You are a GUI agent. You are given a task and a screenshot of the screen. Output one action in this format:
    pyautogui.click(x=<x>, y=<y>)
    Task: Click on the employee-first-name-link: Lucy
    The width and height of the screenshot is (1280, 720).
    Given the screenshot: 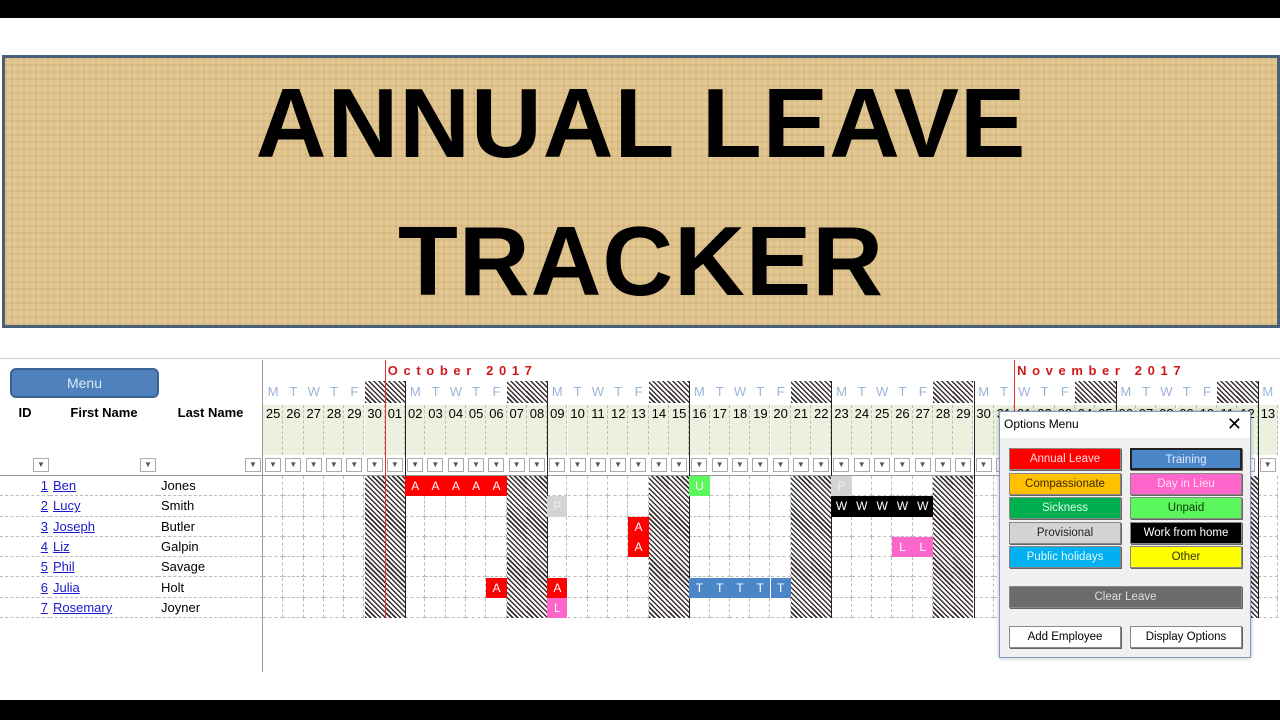 What is the action you would take?
    pyautogui.click(x=66, y=505)
    